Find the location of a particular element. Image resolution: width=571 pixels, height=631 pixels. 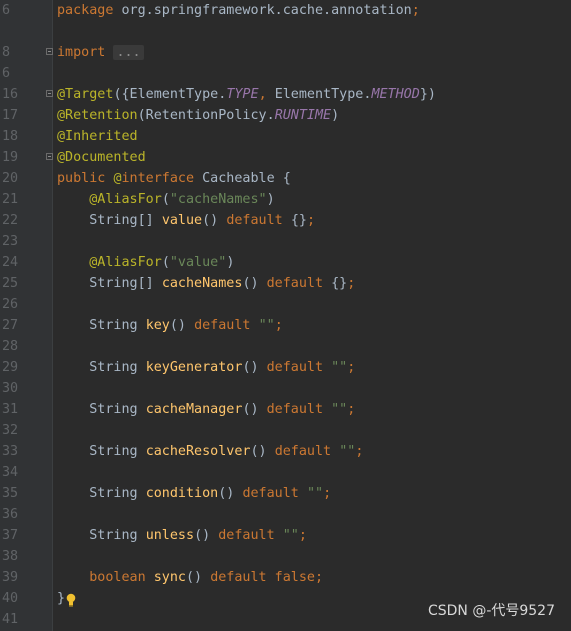

code-line: 38 is located at coordinates (285, 556).